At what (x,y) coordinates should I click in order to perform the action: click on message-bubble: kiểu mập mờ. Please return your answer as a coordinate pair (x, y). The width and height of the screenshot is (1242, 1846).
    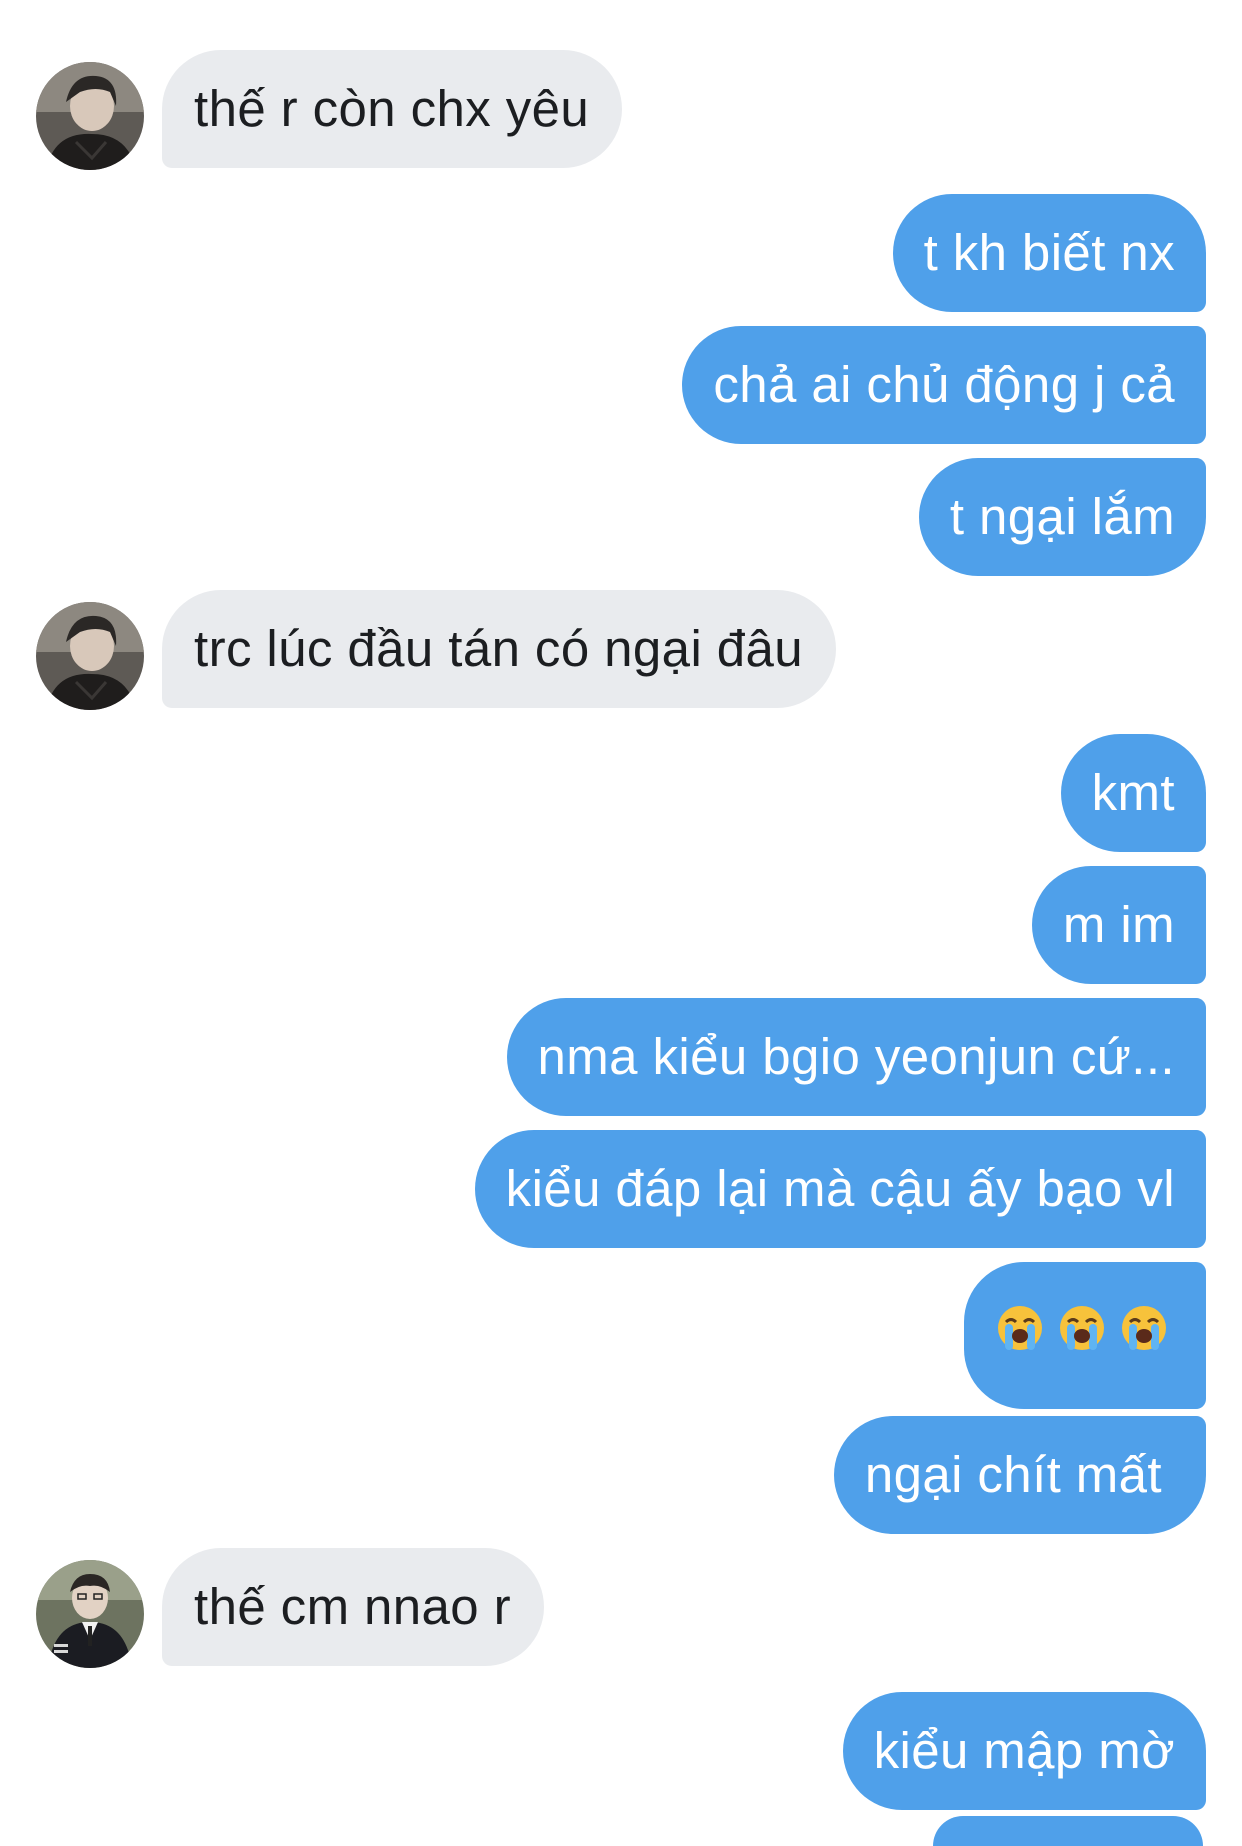
    Looking at the image, I should click on (1024, 1751).